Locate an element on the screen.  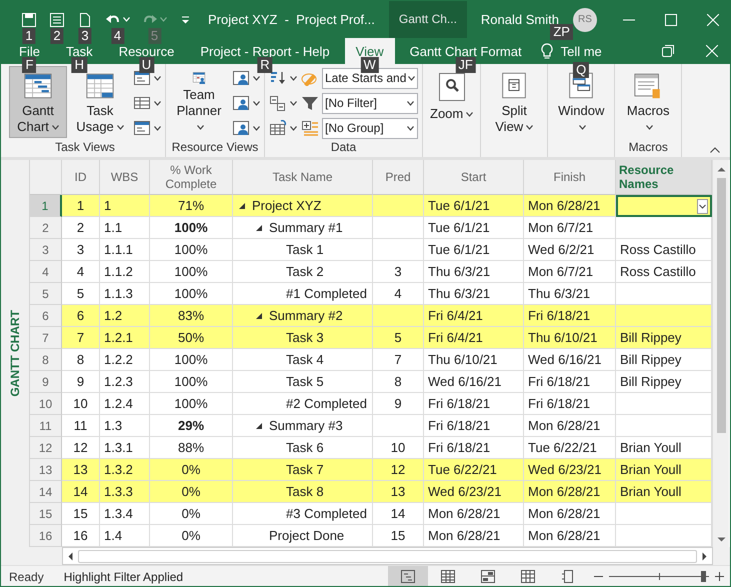
row-number: 10 is located at coordinates (46, 404).